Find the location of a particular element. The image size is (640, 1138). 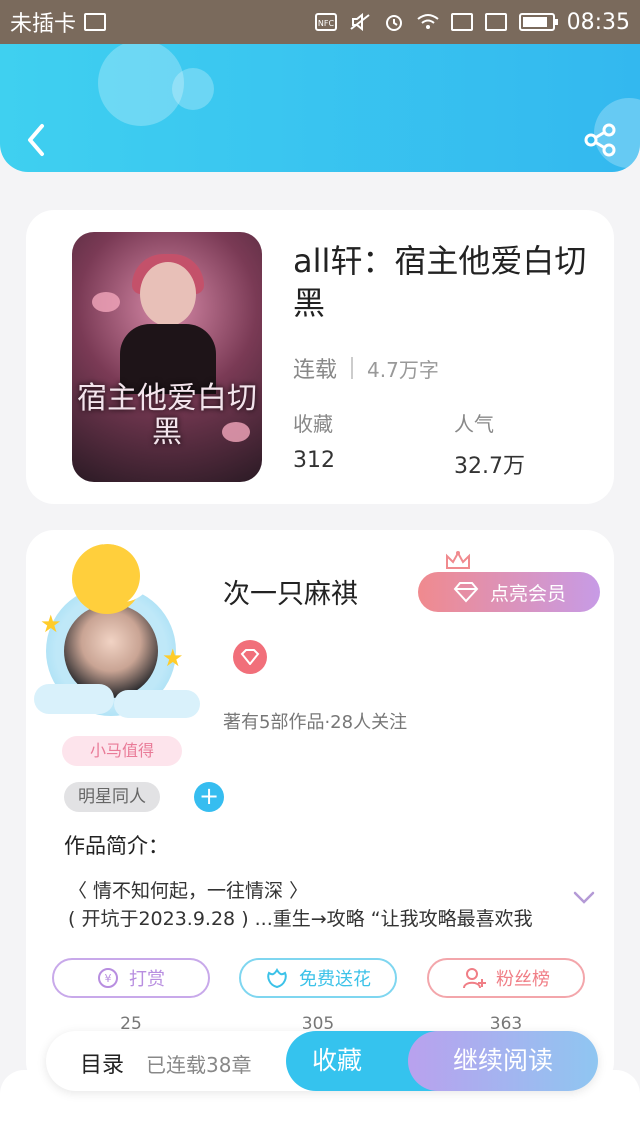

cover-figure-face is located at coordinates (168, 294).